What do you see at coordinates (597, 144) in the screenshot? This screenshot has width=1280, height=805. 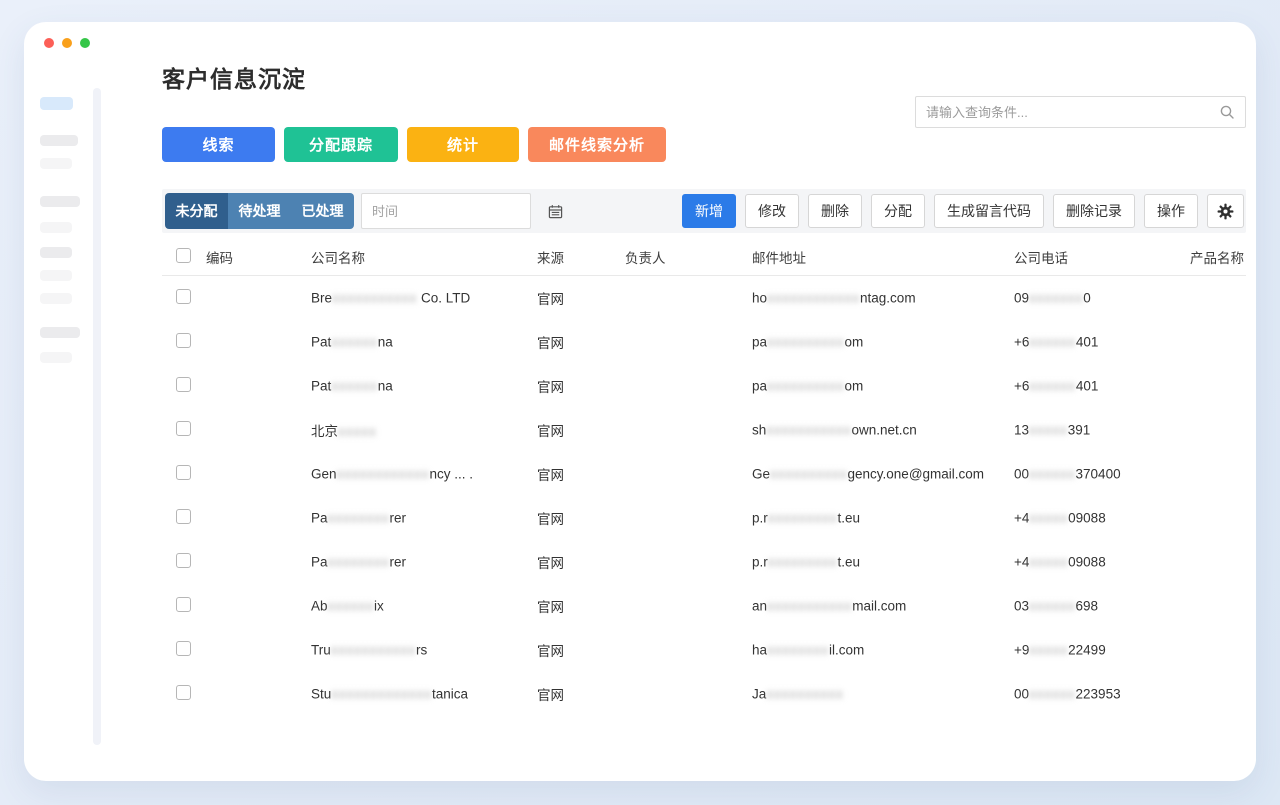 I see `nav-button-mail-clue-analysis: 邮件线索分析` at bounding box center [597, 144].